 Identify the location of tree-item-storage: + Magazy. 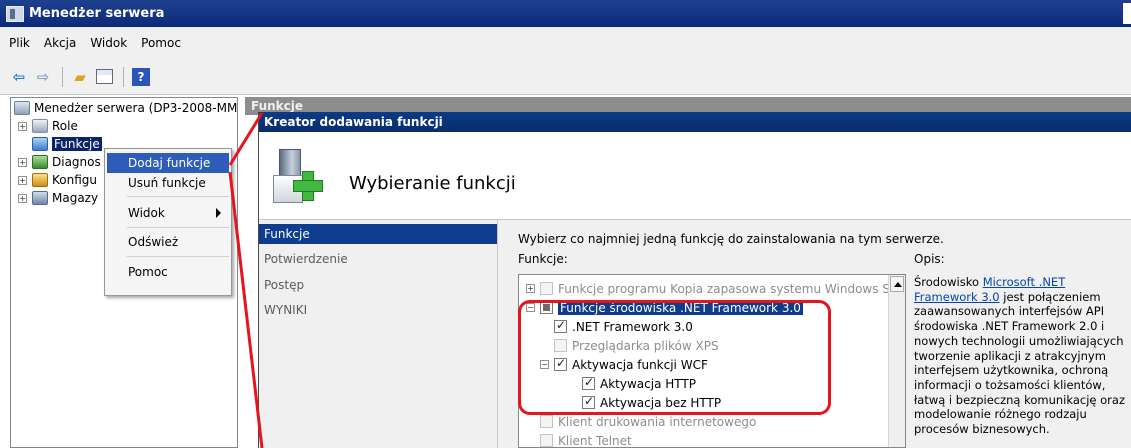
(58, 198).